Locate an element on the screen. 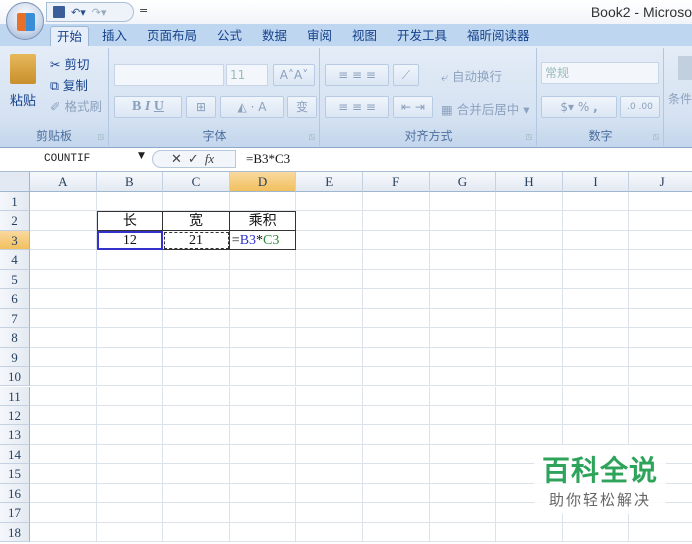 This screenshot has width=692, height=544. row-header-8: 8 is located at coordinates (15, 338).